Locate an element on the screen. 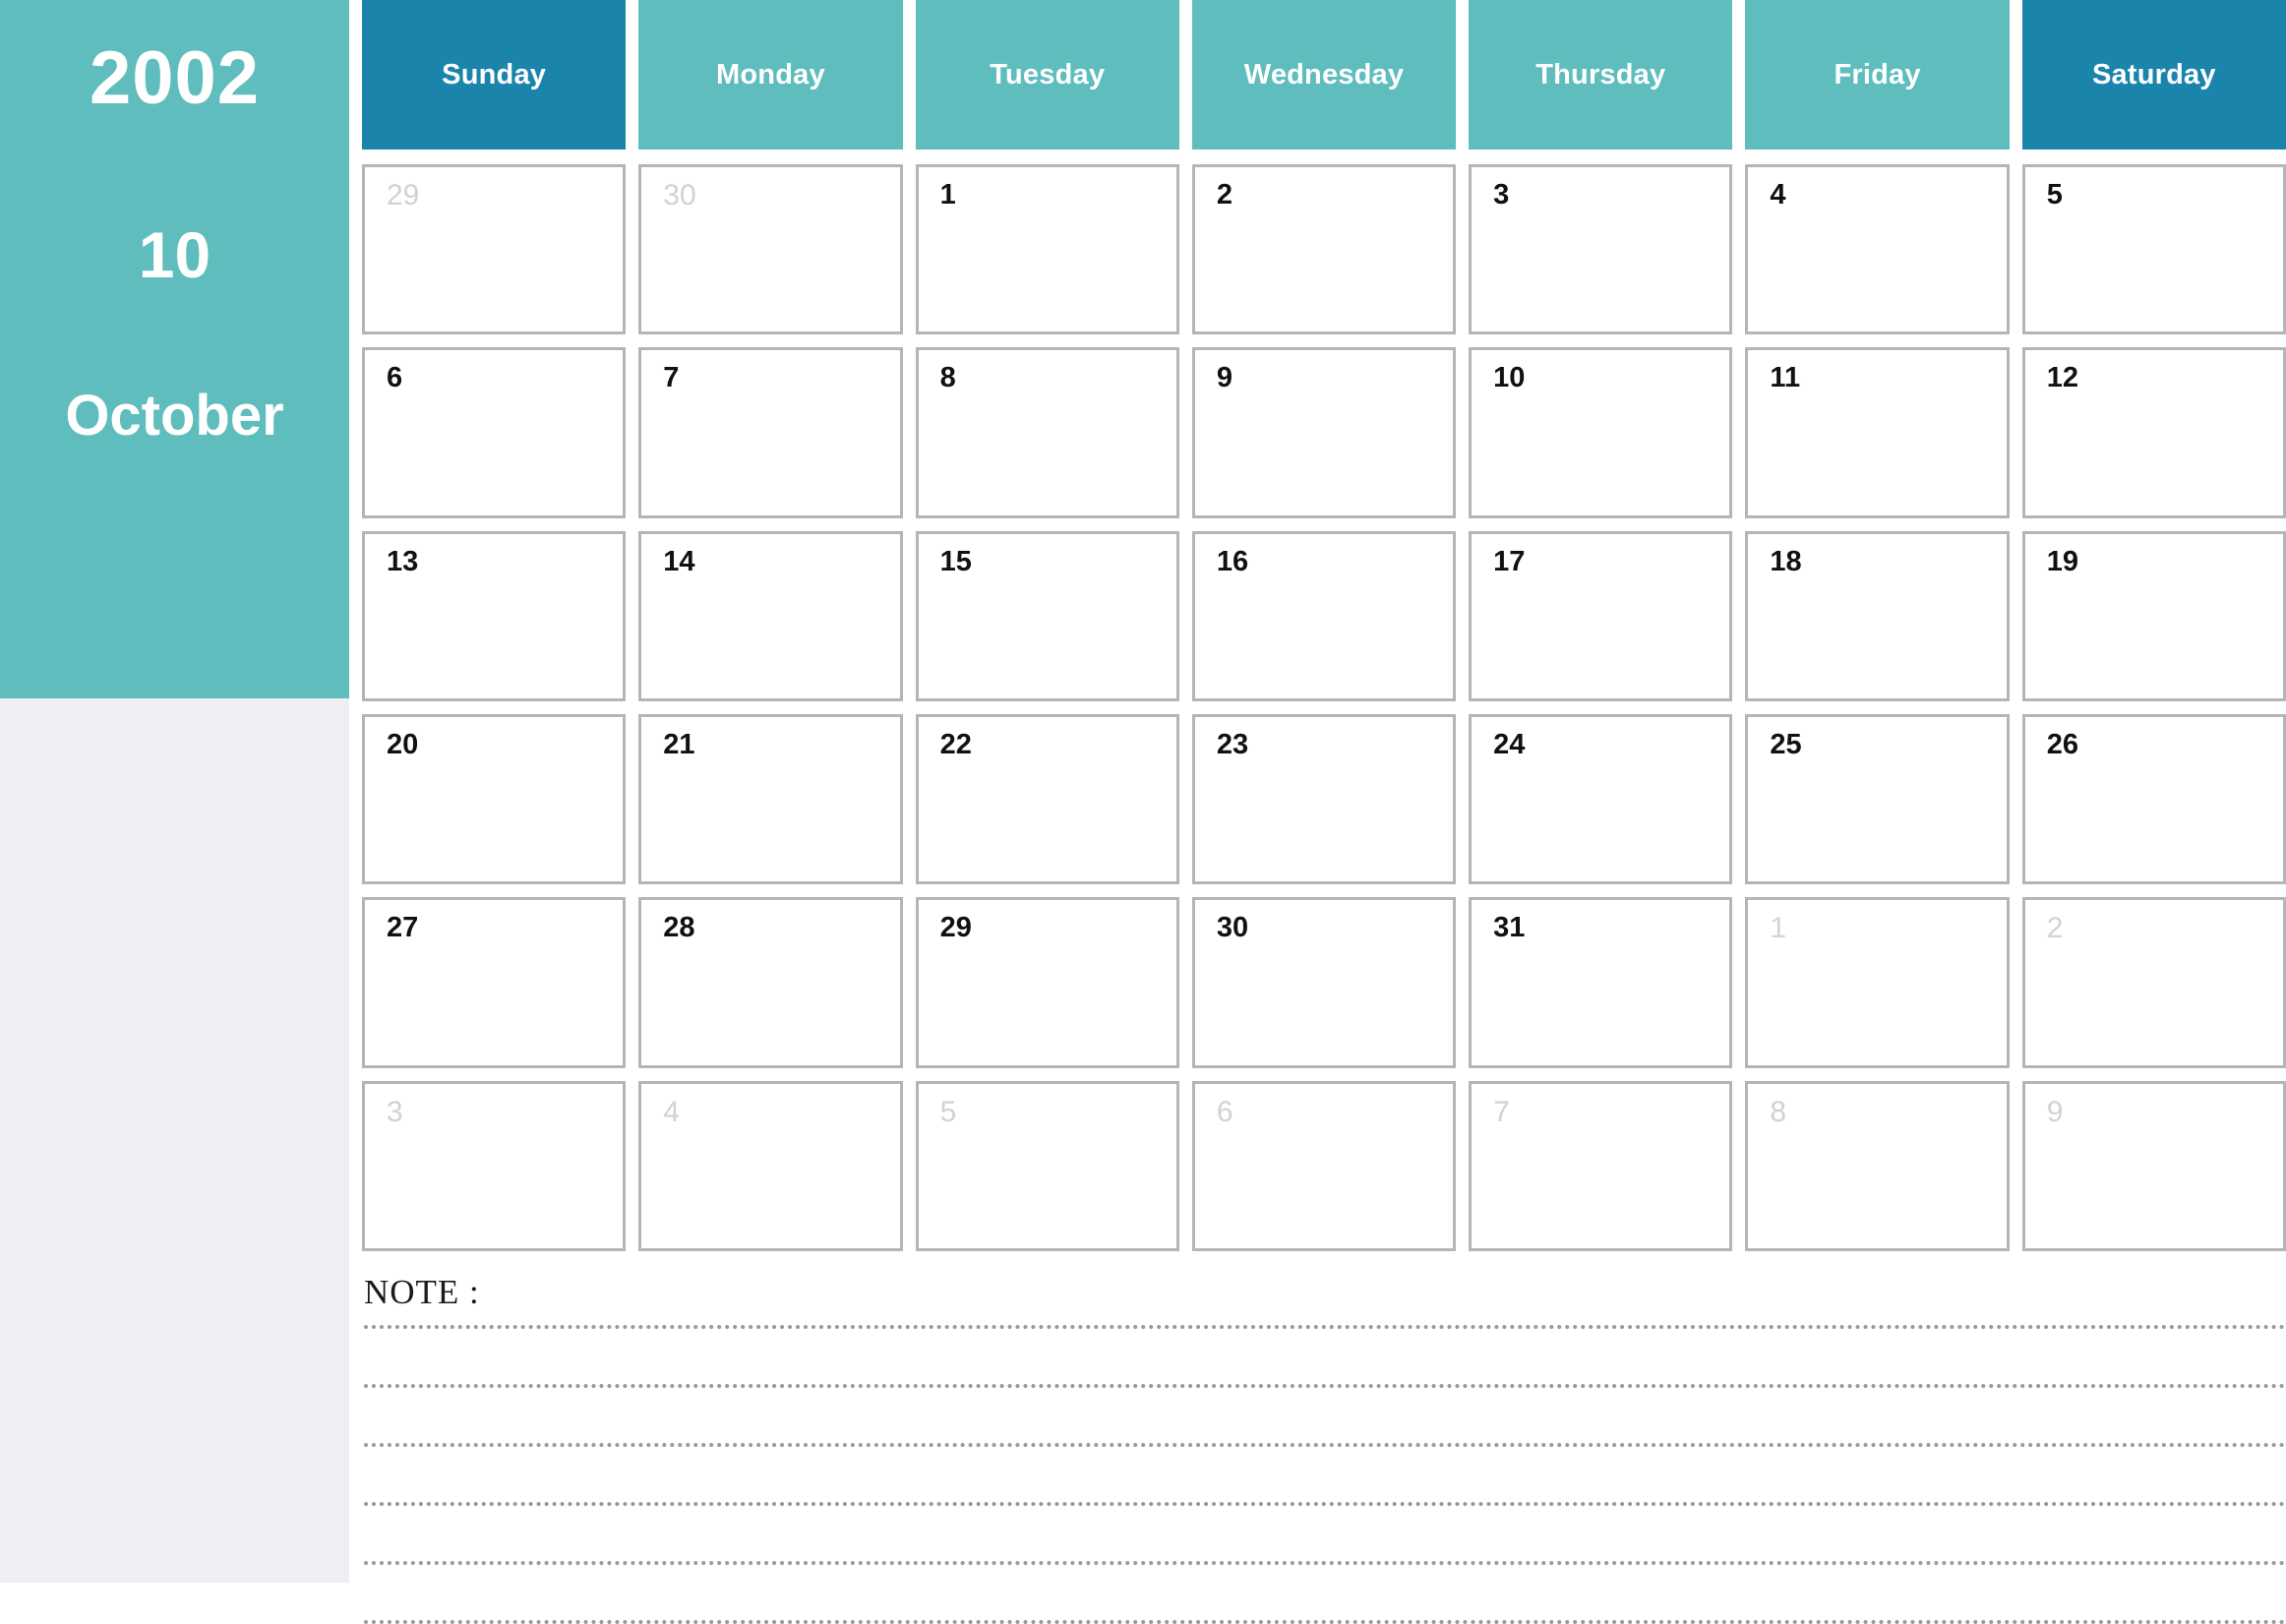 The width and height of the screenshot is (2286, 1624). sidebar-month-number: 10 is located at coordinates (174, 254).